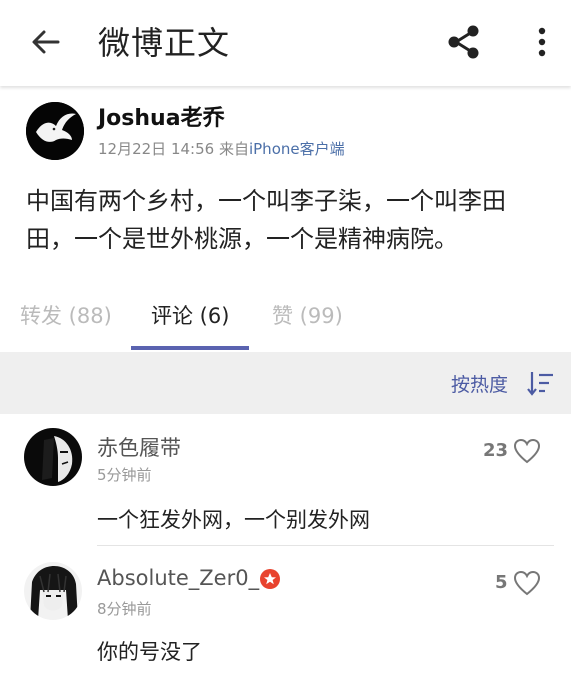 The width and height of the screenshot is (571, 680). I want to click on more-vertical-icon, so click(542, 42).